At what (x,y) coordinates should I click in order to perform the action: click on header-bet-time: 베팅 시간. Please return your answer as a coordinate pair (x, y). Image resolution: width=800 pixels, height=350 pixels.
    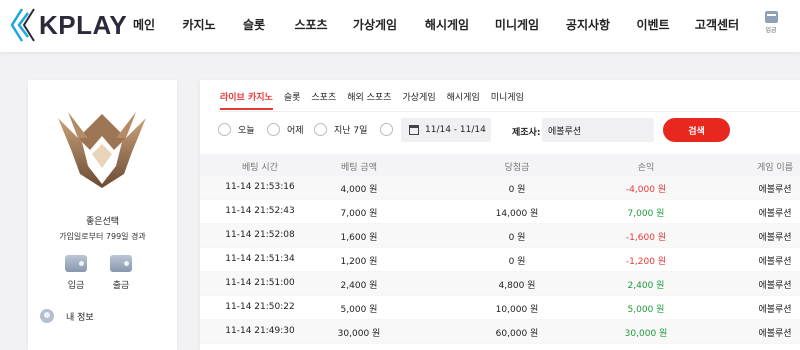
    Looking at the image, I should click on (260, 168).